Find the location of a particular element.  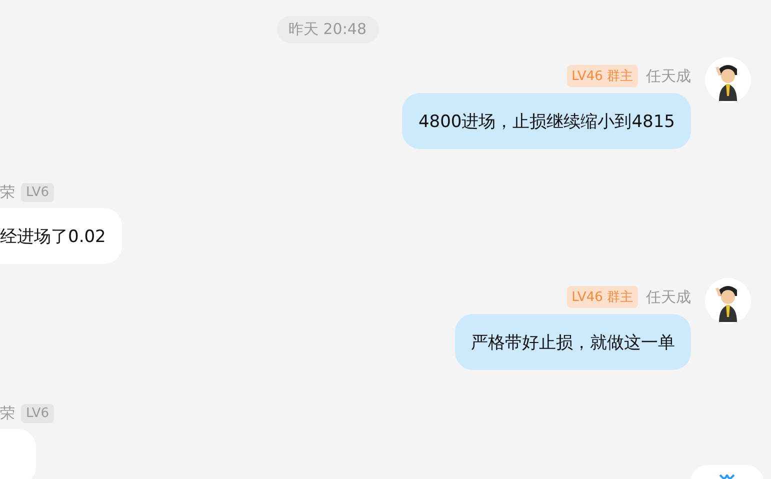

timestamp: 昨天 20:48 is located at coordinates (327, 29).